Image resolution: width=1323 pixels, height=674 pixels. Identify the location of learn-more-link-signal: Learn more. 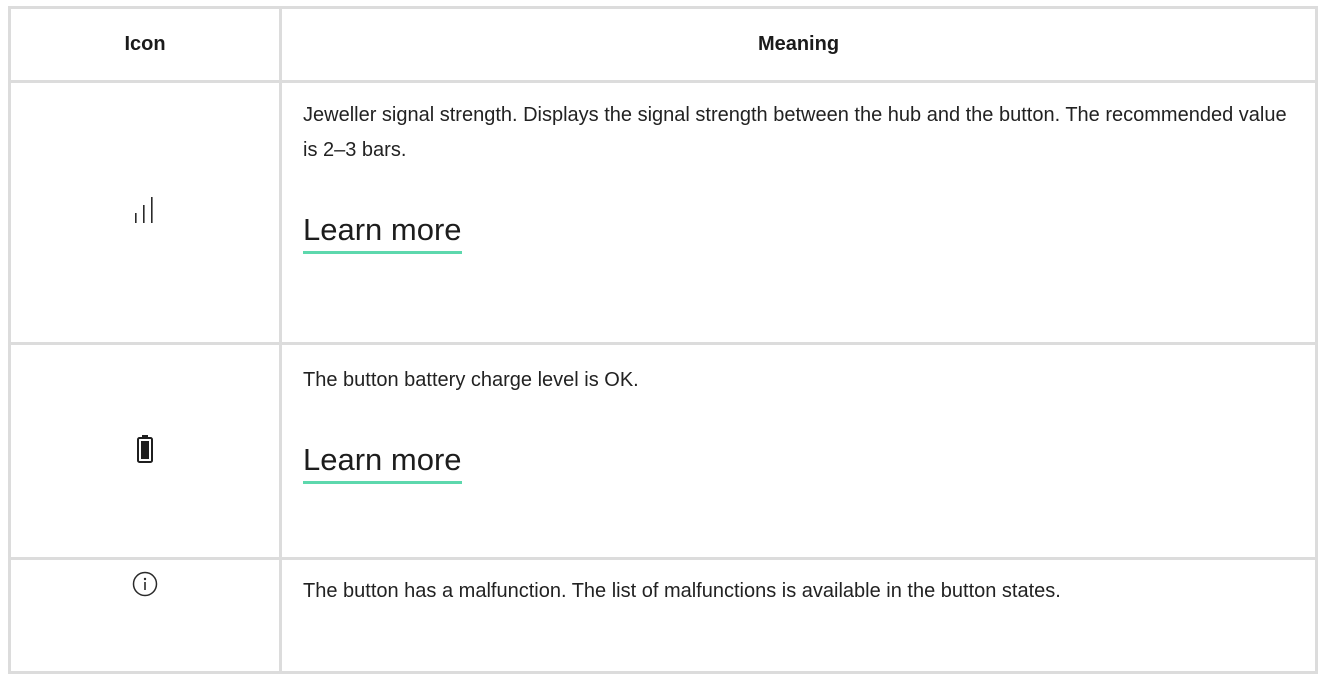
(382, 232).